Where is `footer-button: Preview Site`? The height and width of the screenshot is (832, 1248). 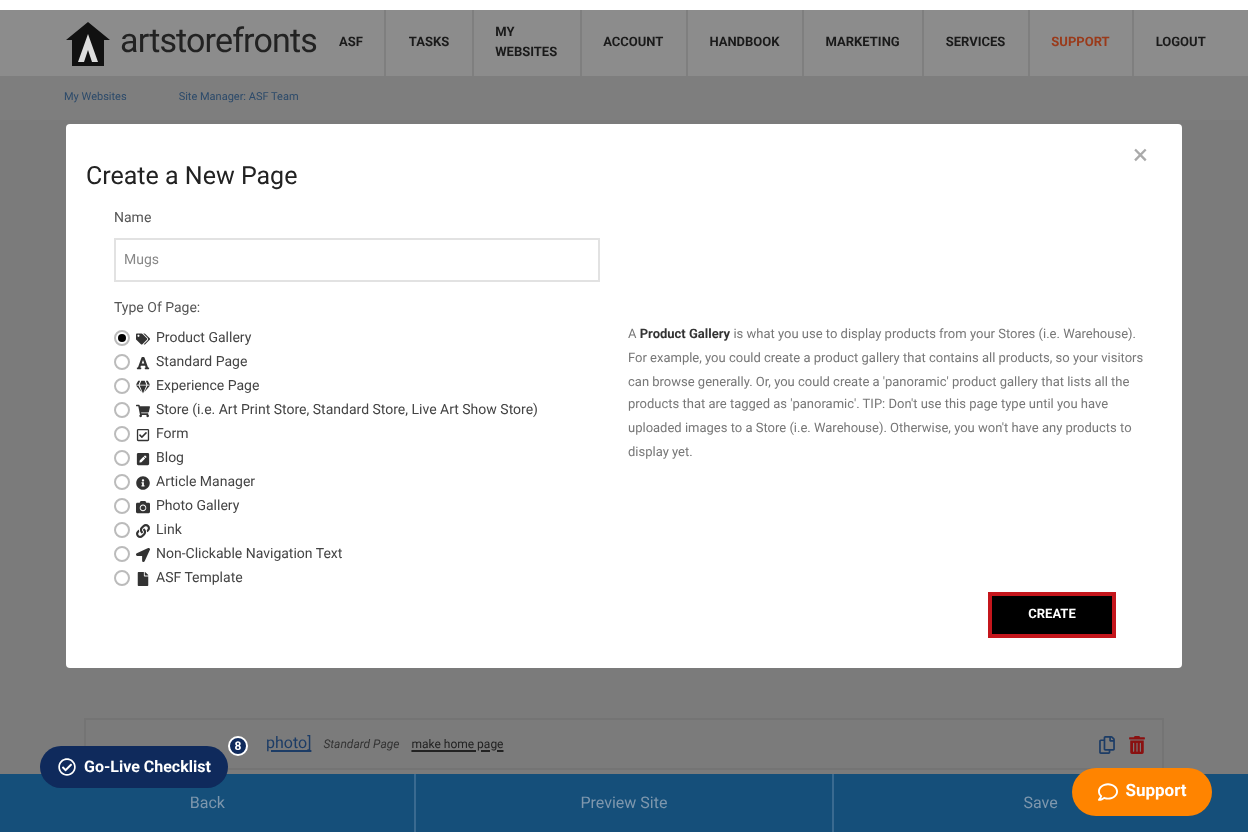 footer-button: Preview Site is located at coordinates (623, 803).